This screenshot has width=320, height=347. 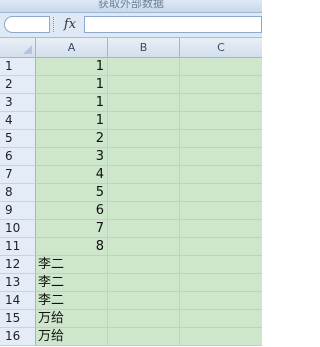 What do you see at coordinates (18, 247) in the screenshot?
I see `row-header: 11` at bounding box center [18, 247].